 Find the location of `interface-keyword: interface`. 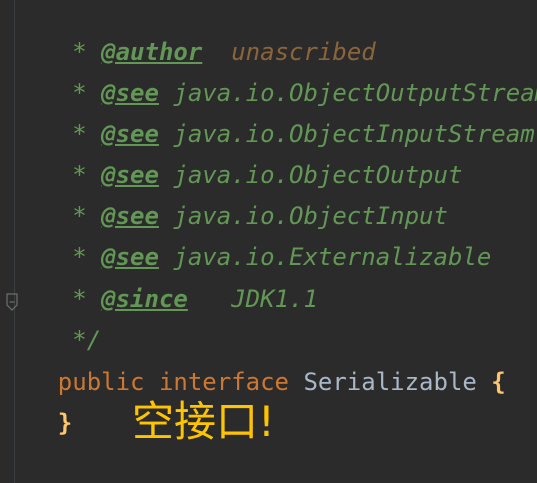

interface-keyword: interface is located at coordinates (223, 382).